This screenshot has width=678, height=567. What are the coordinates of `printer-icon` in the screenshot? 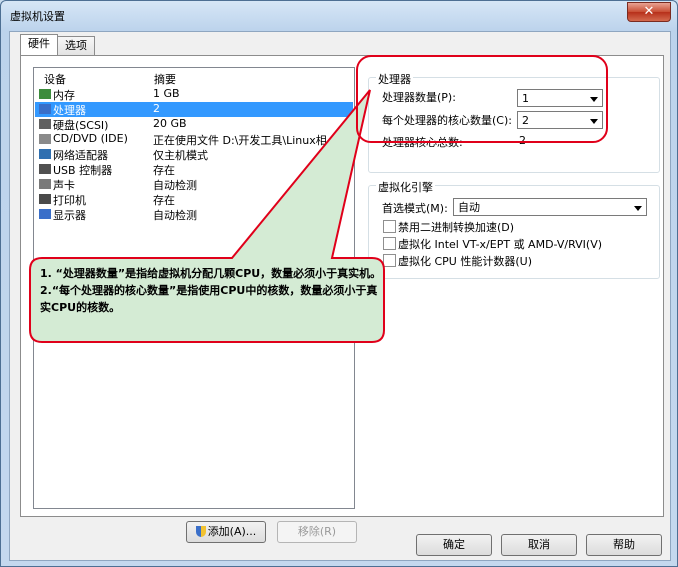 It's located at (45, 199).